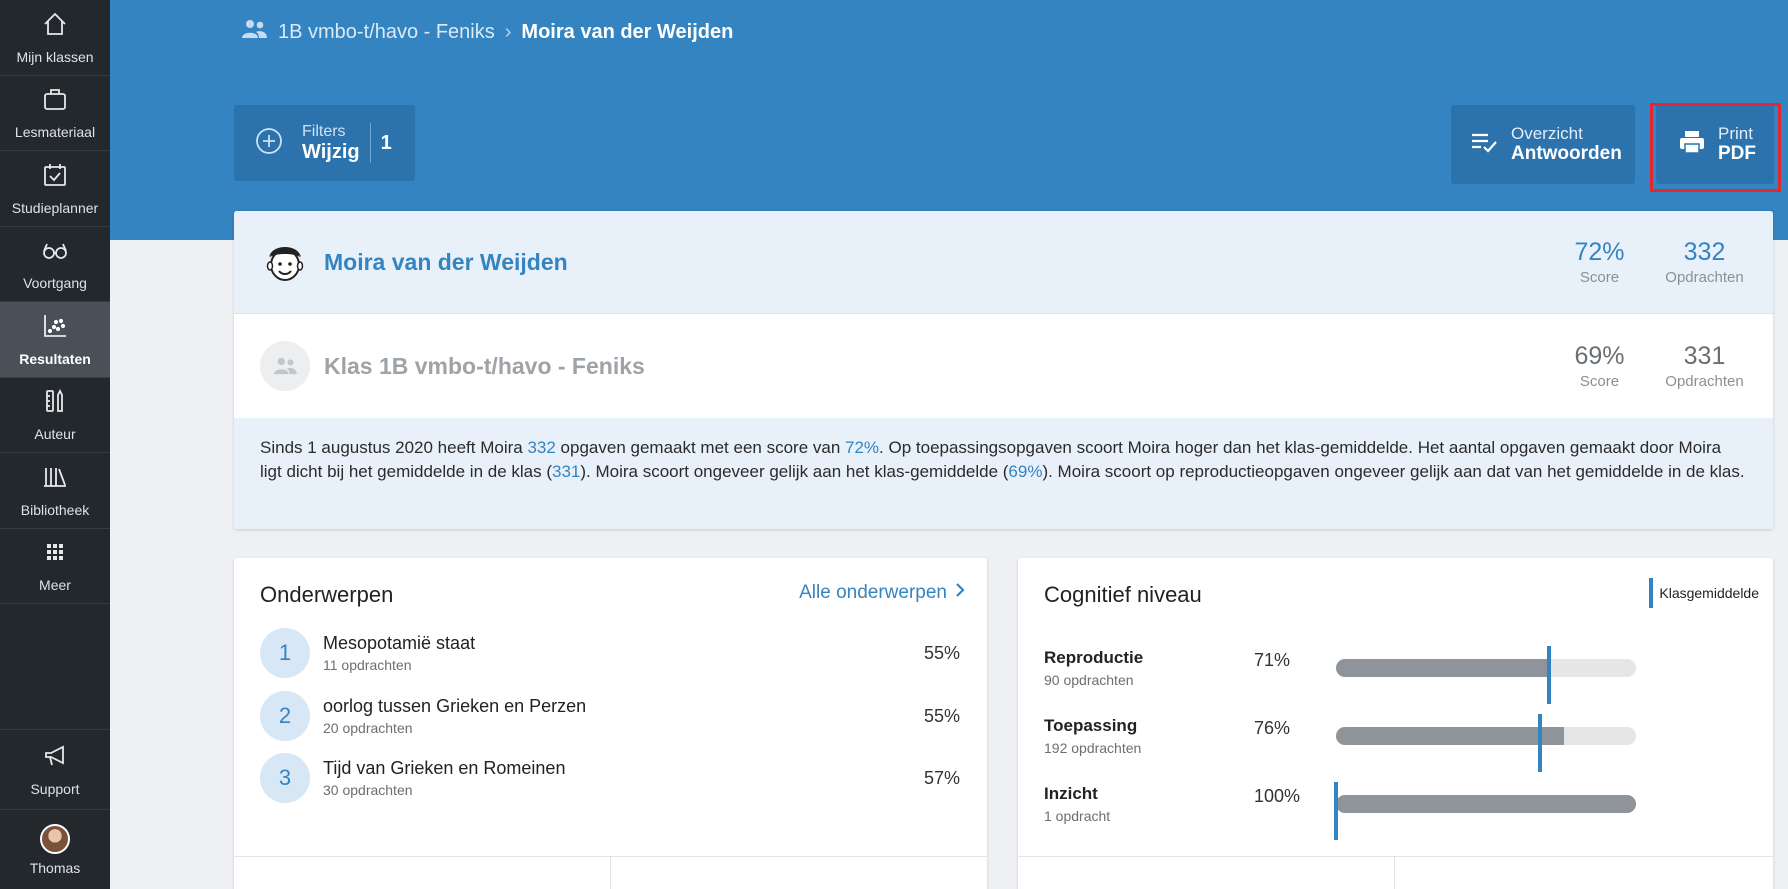 The image size is (1788, 889). Describe the element at coordinates (367, 665) in the screenshot. I see `topic-count: 11 opdrachten` at that location.